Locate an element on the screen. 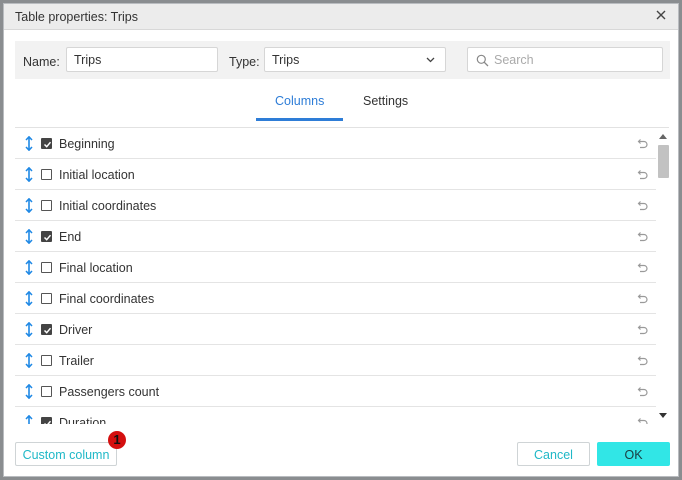  scrollbar is located at coordinates (663, 276).